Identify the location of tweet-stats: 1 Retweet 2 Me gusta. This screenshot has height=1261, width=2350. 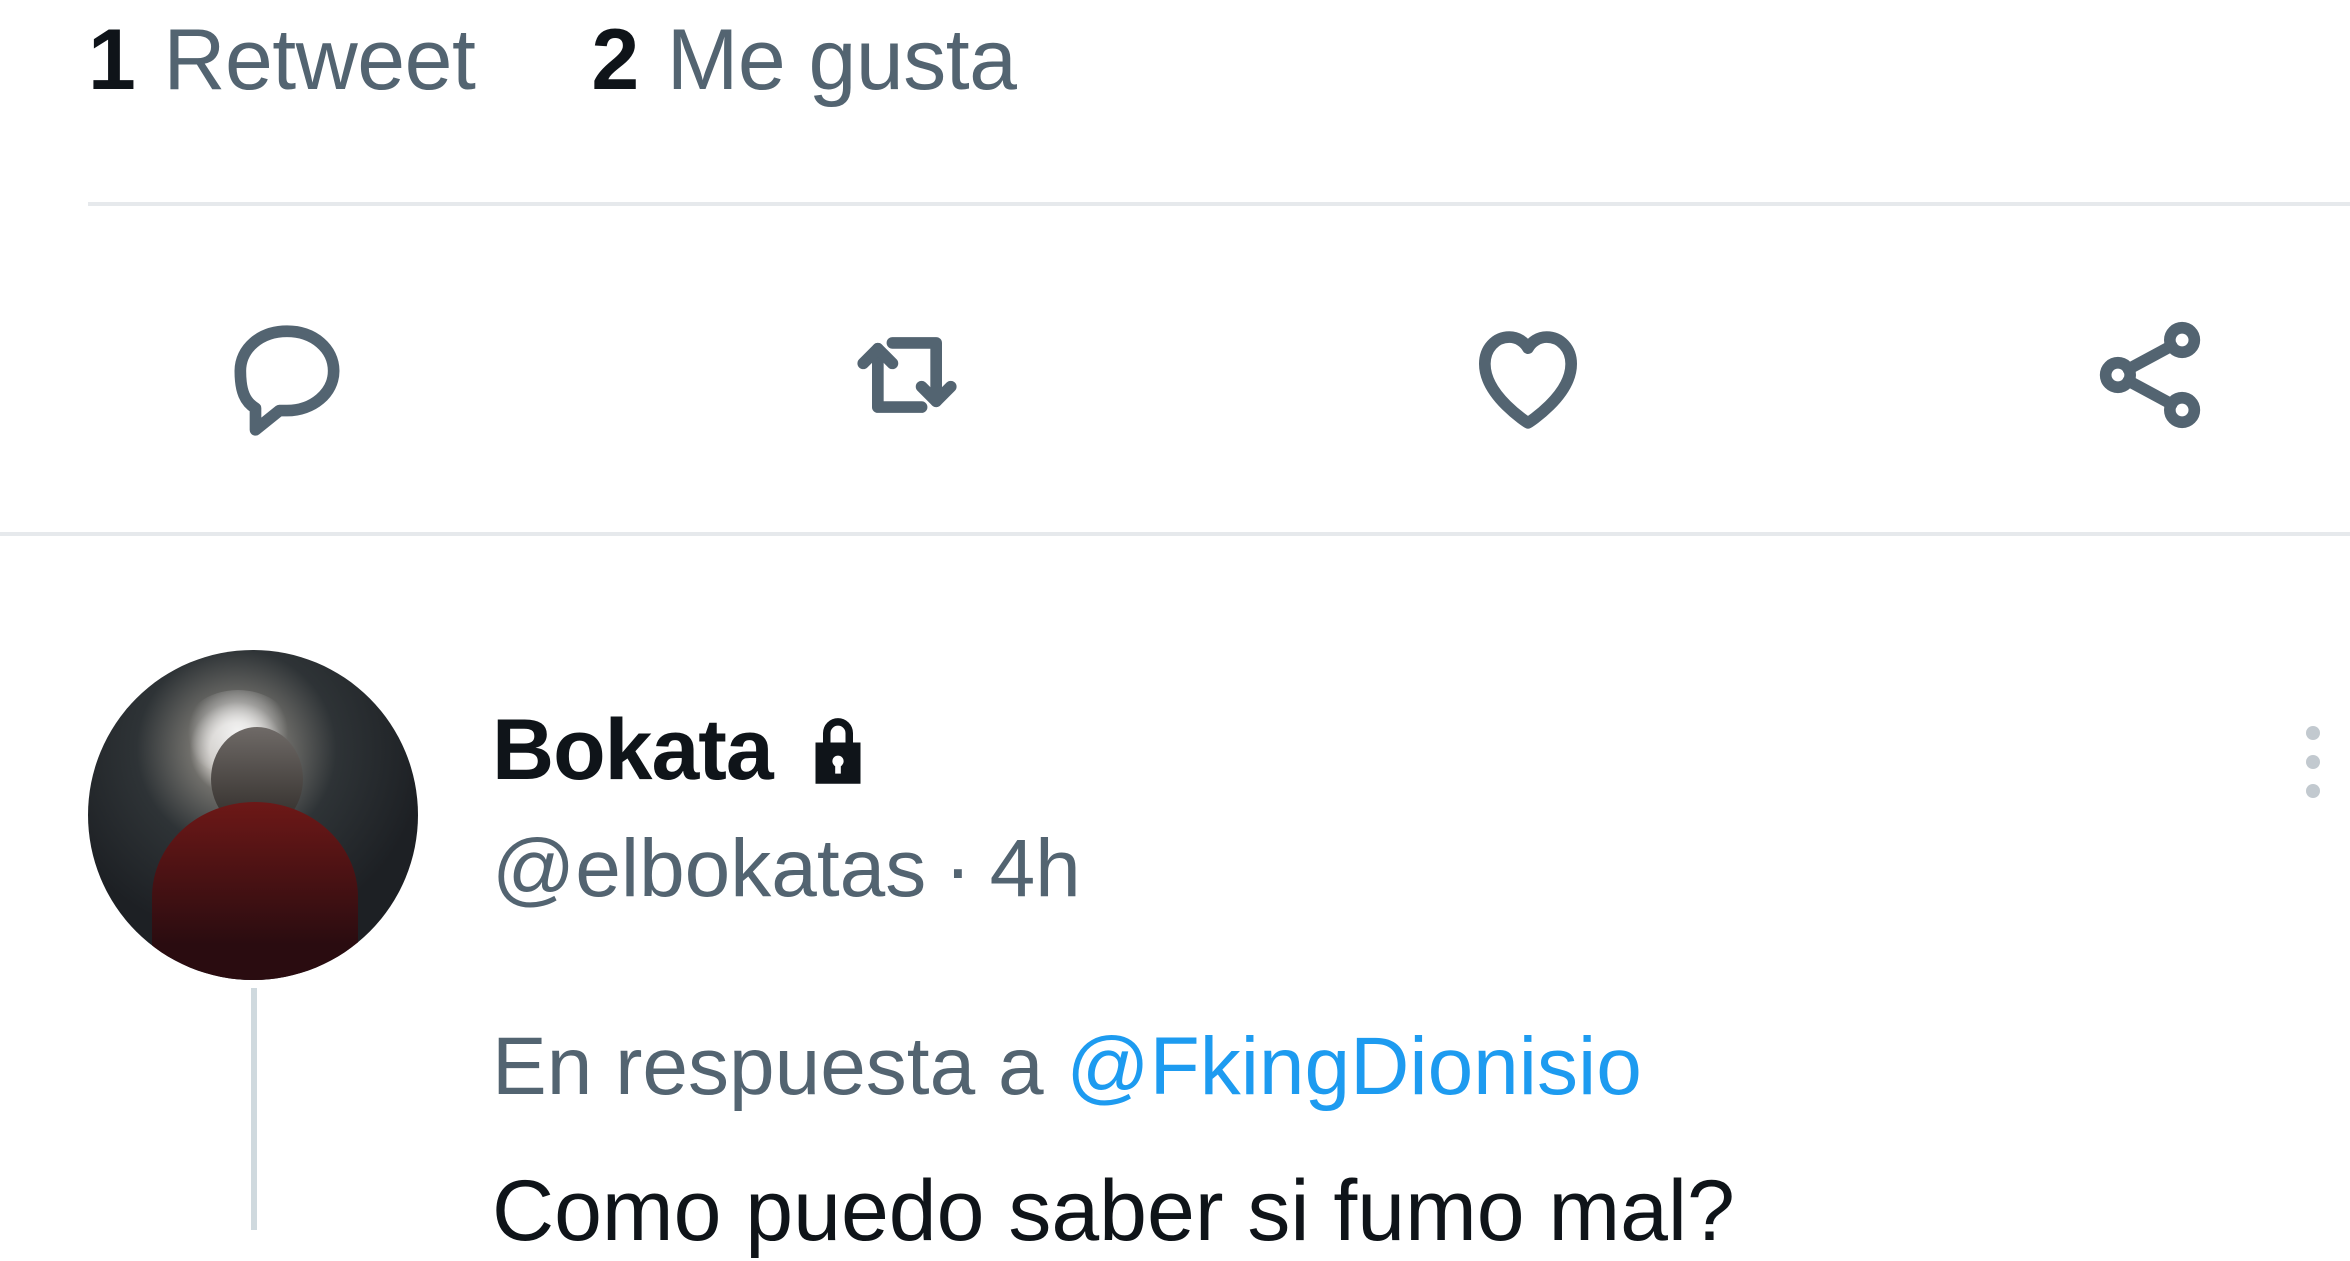
(610, 60).